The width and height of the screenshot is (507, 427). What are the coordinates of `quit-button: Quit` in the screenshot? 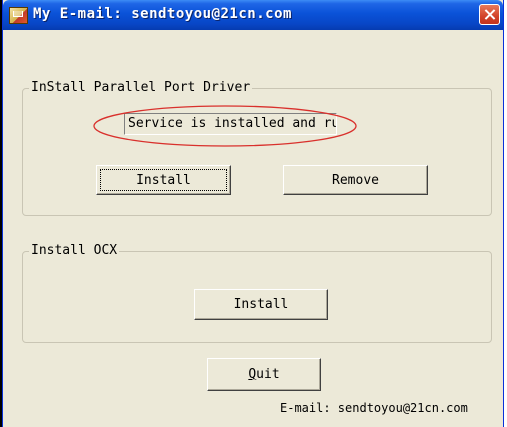 It's located at (264, 374).